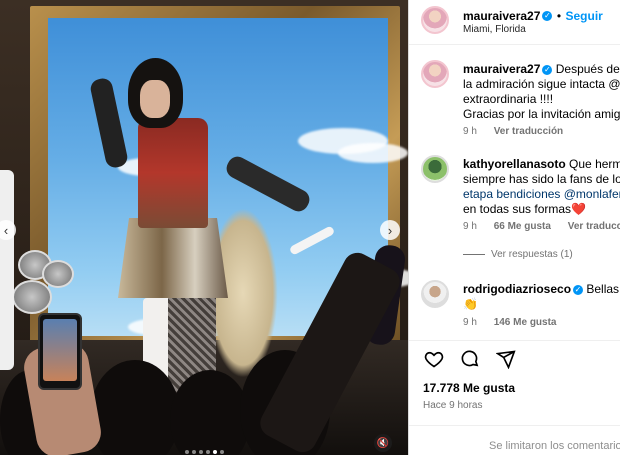 The image size is (620, 455). I want to click on carousel-indicator, so click(204, 452).